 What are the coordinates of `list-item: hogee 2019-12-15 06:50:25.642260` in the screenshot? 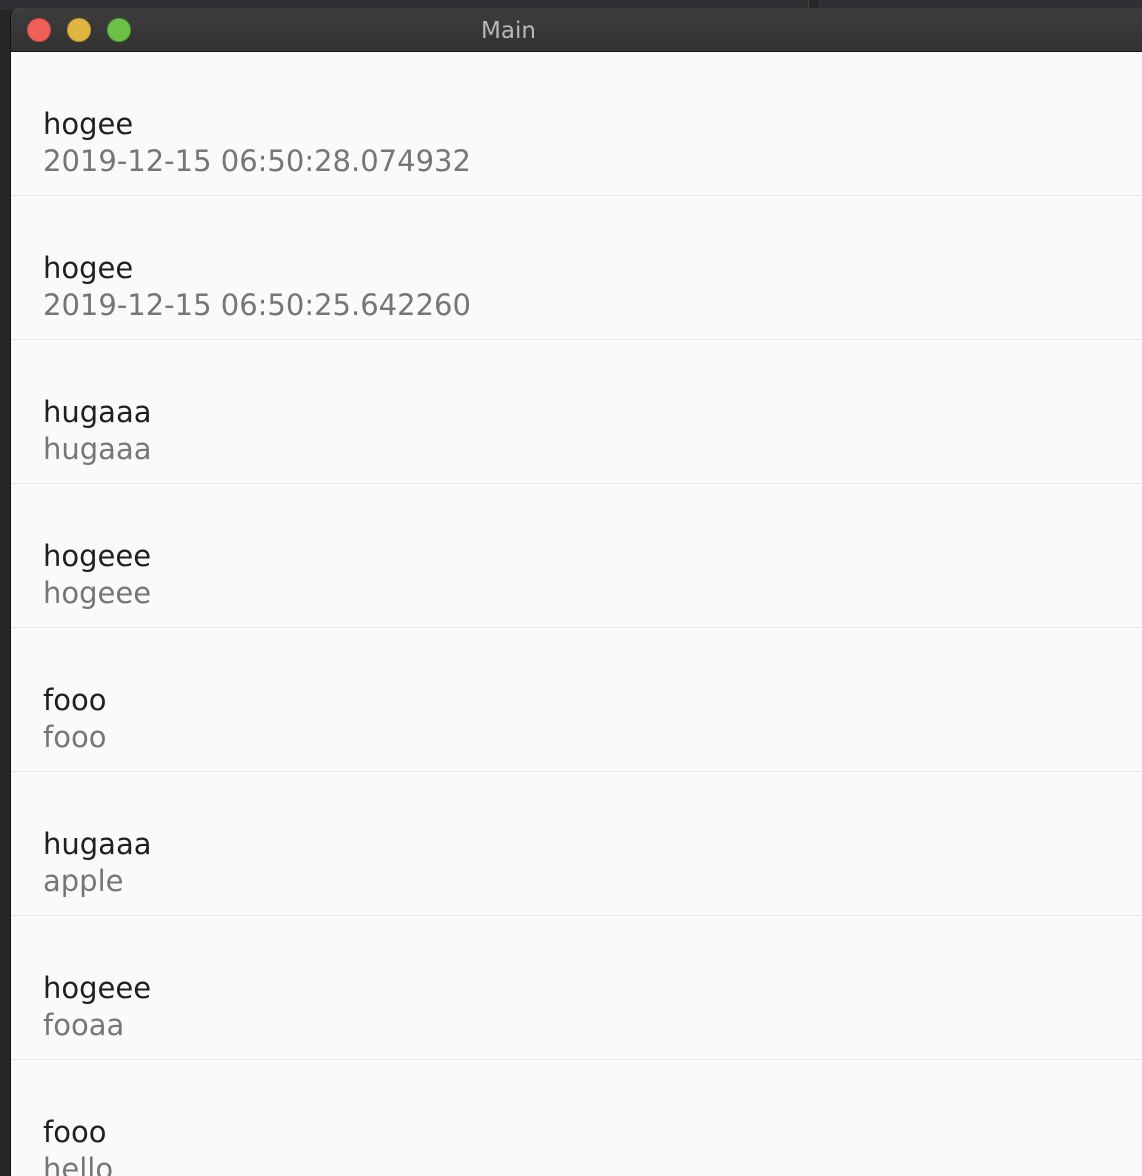 It's located at (576, 268).